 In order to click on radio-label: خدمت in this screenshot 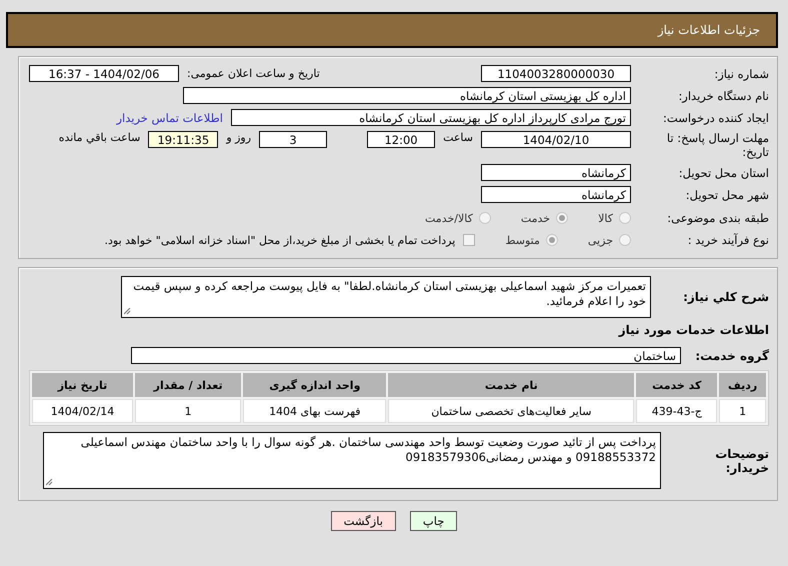, I will do `click(535, 218)`.